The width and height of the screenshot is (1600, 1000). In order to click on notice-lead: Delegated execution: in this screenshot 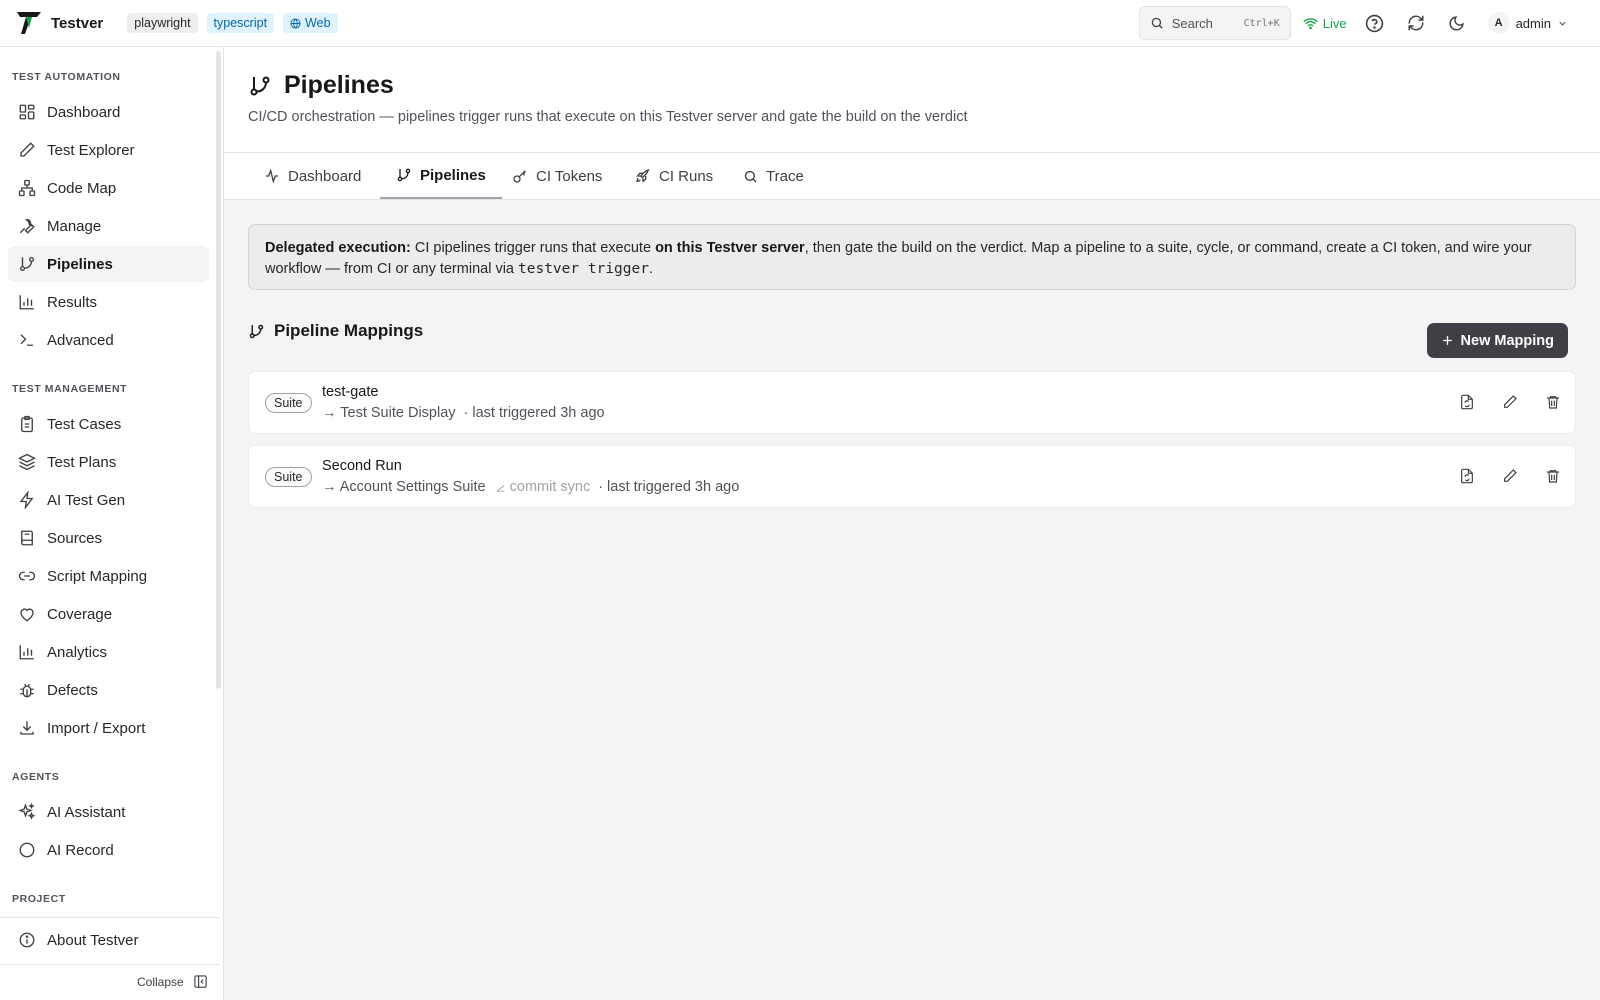, I will do `click(338, 248)`.